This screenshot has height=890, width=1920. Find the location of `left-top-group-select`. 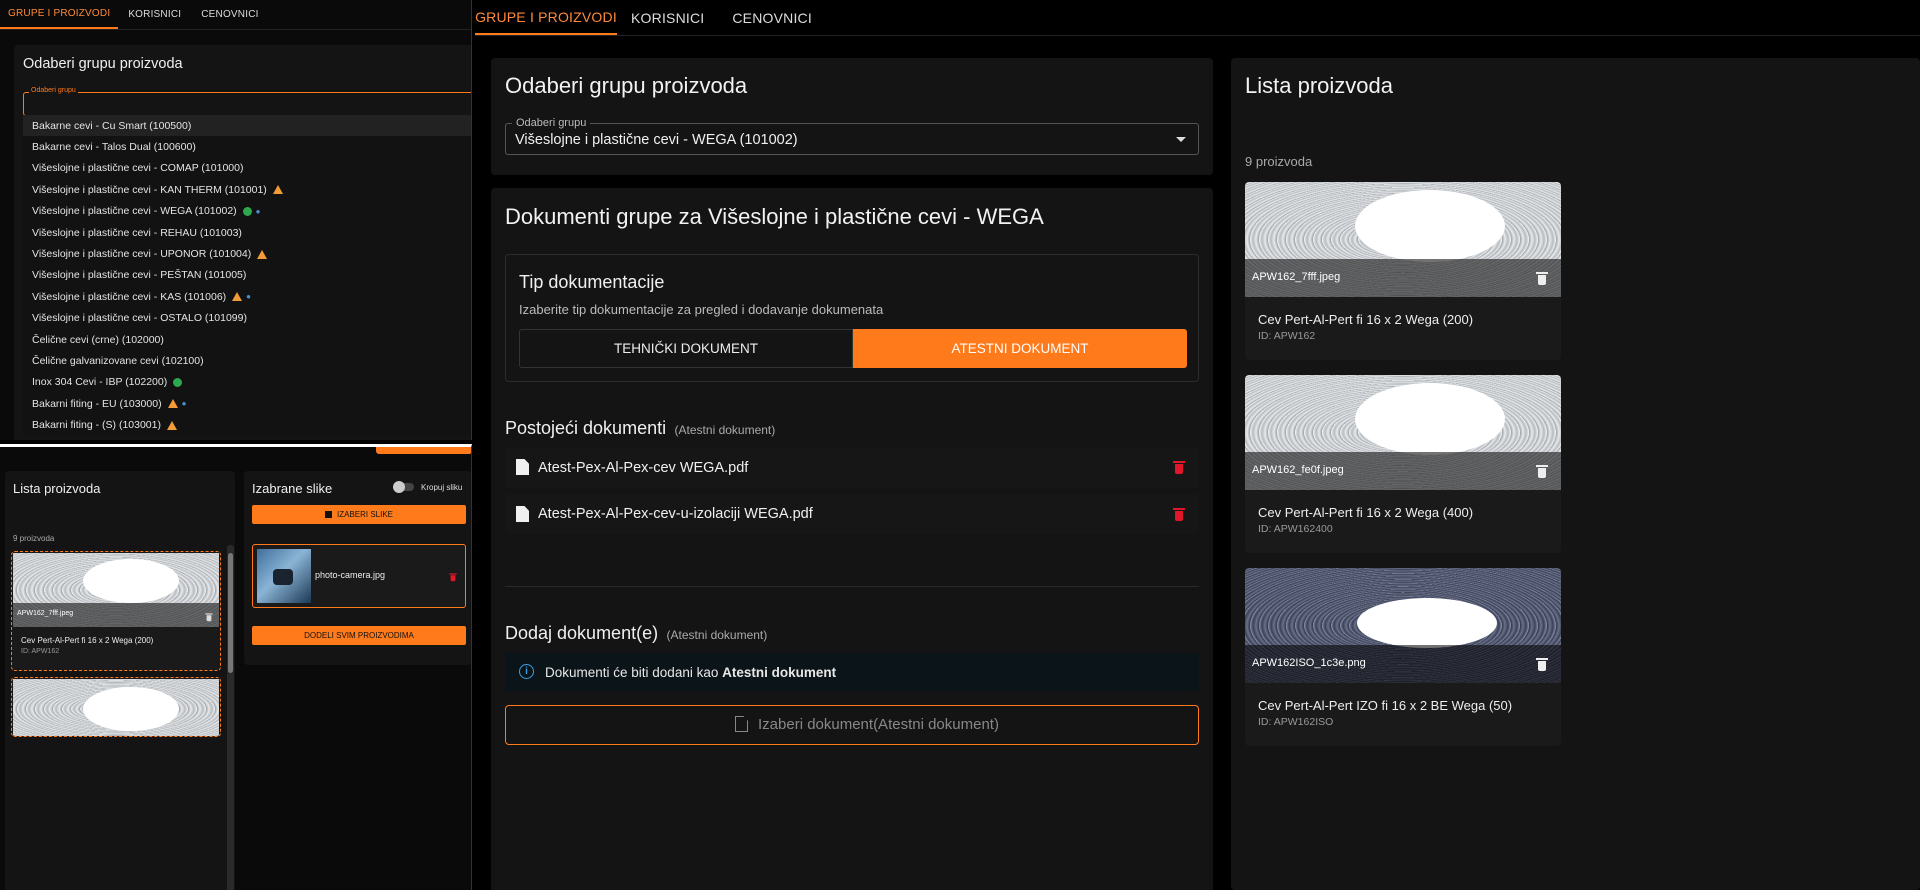

left-top-group-select is located at coordinates (247, 104).